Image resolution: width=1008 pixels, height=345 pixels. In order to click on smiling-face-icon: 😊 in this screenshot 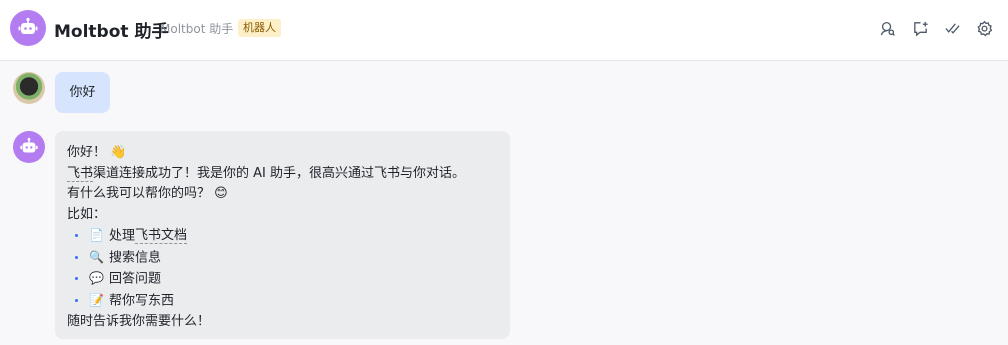, I will do `click(221, 193)`.